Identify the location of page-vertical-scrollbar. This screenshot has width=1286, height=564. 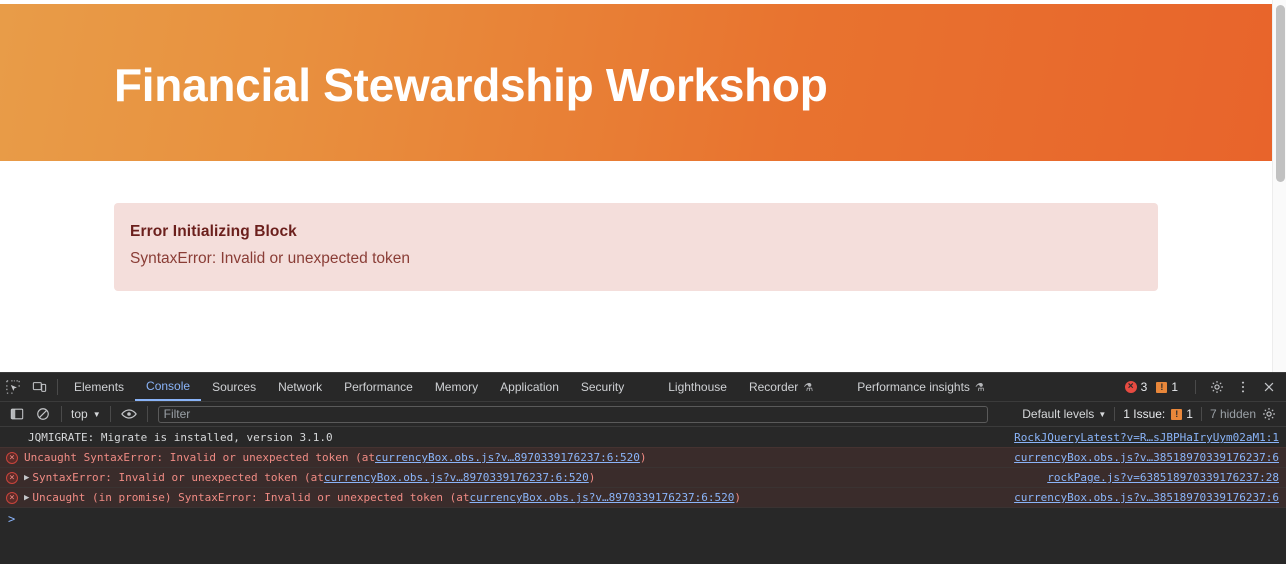
(1279, 186).